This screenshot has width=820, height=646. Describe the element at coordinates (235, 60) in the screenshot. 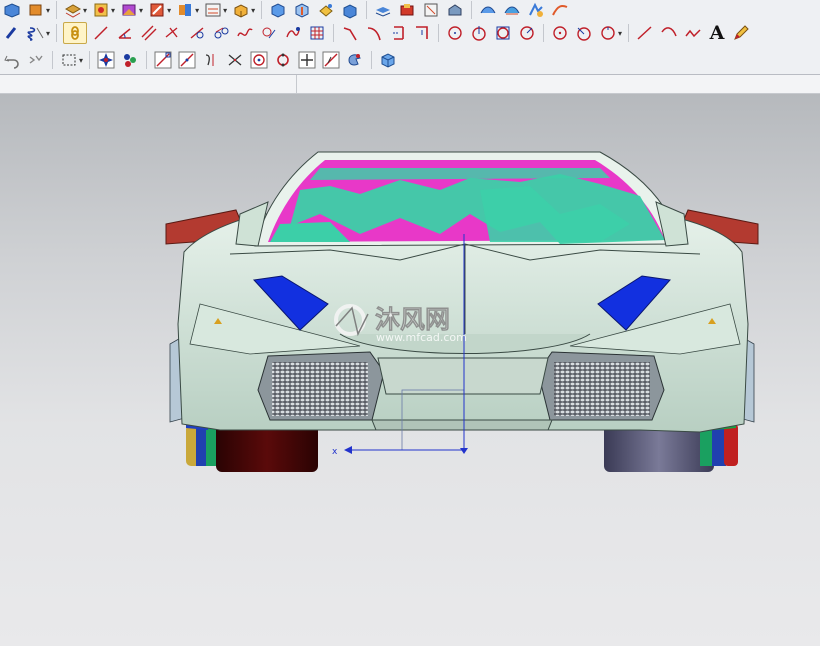

I see `snap-intersection-icon` at that location.